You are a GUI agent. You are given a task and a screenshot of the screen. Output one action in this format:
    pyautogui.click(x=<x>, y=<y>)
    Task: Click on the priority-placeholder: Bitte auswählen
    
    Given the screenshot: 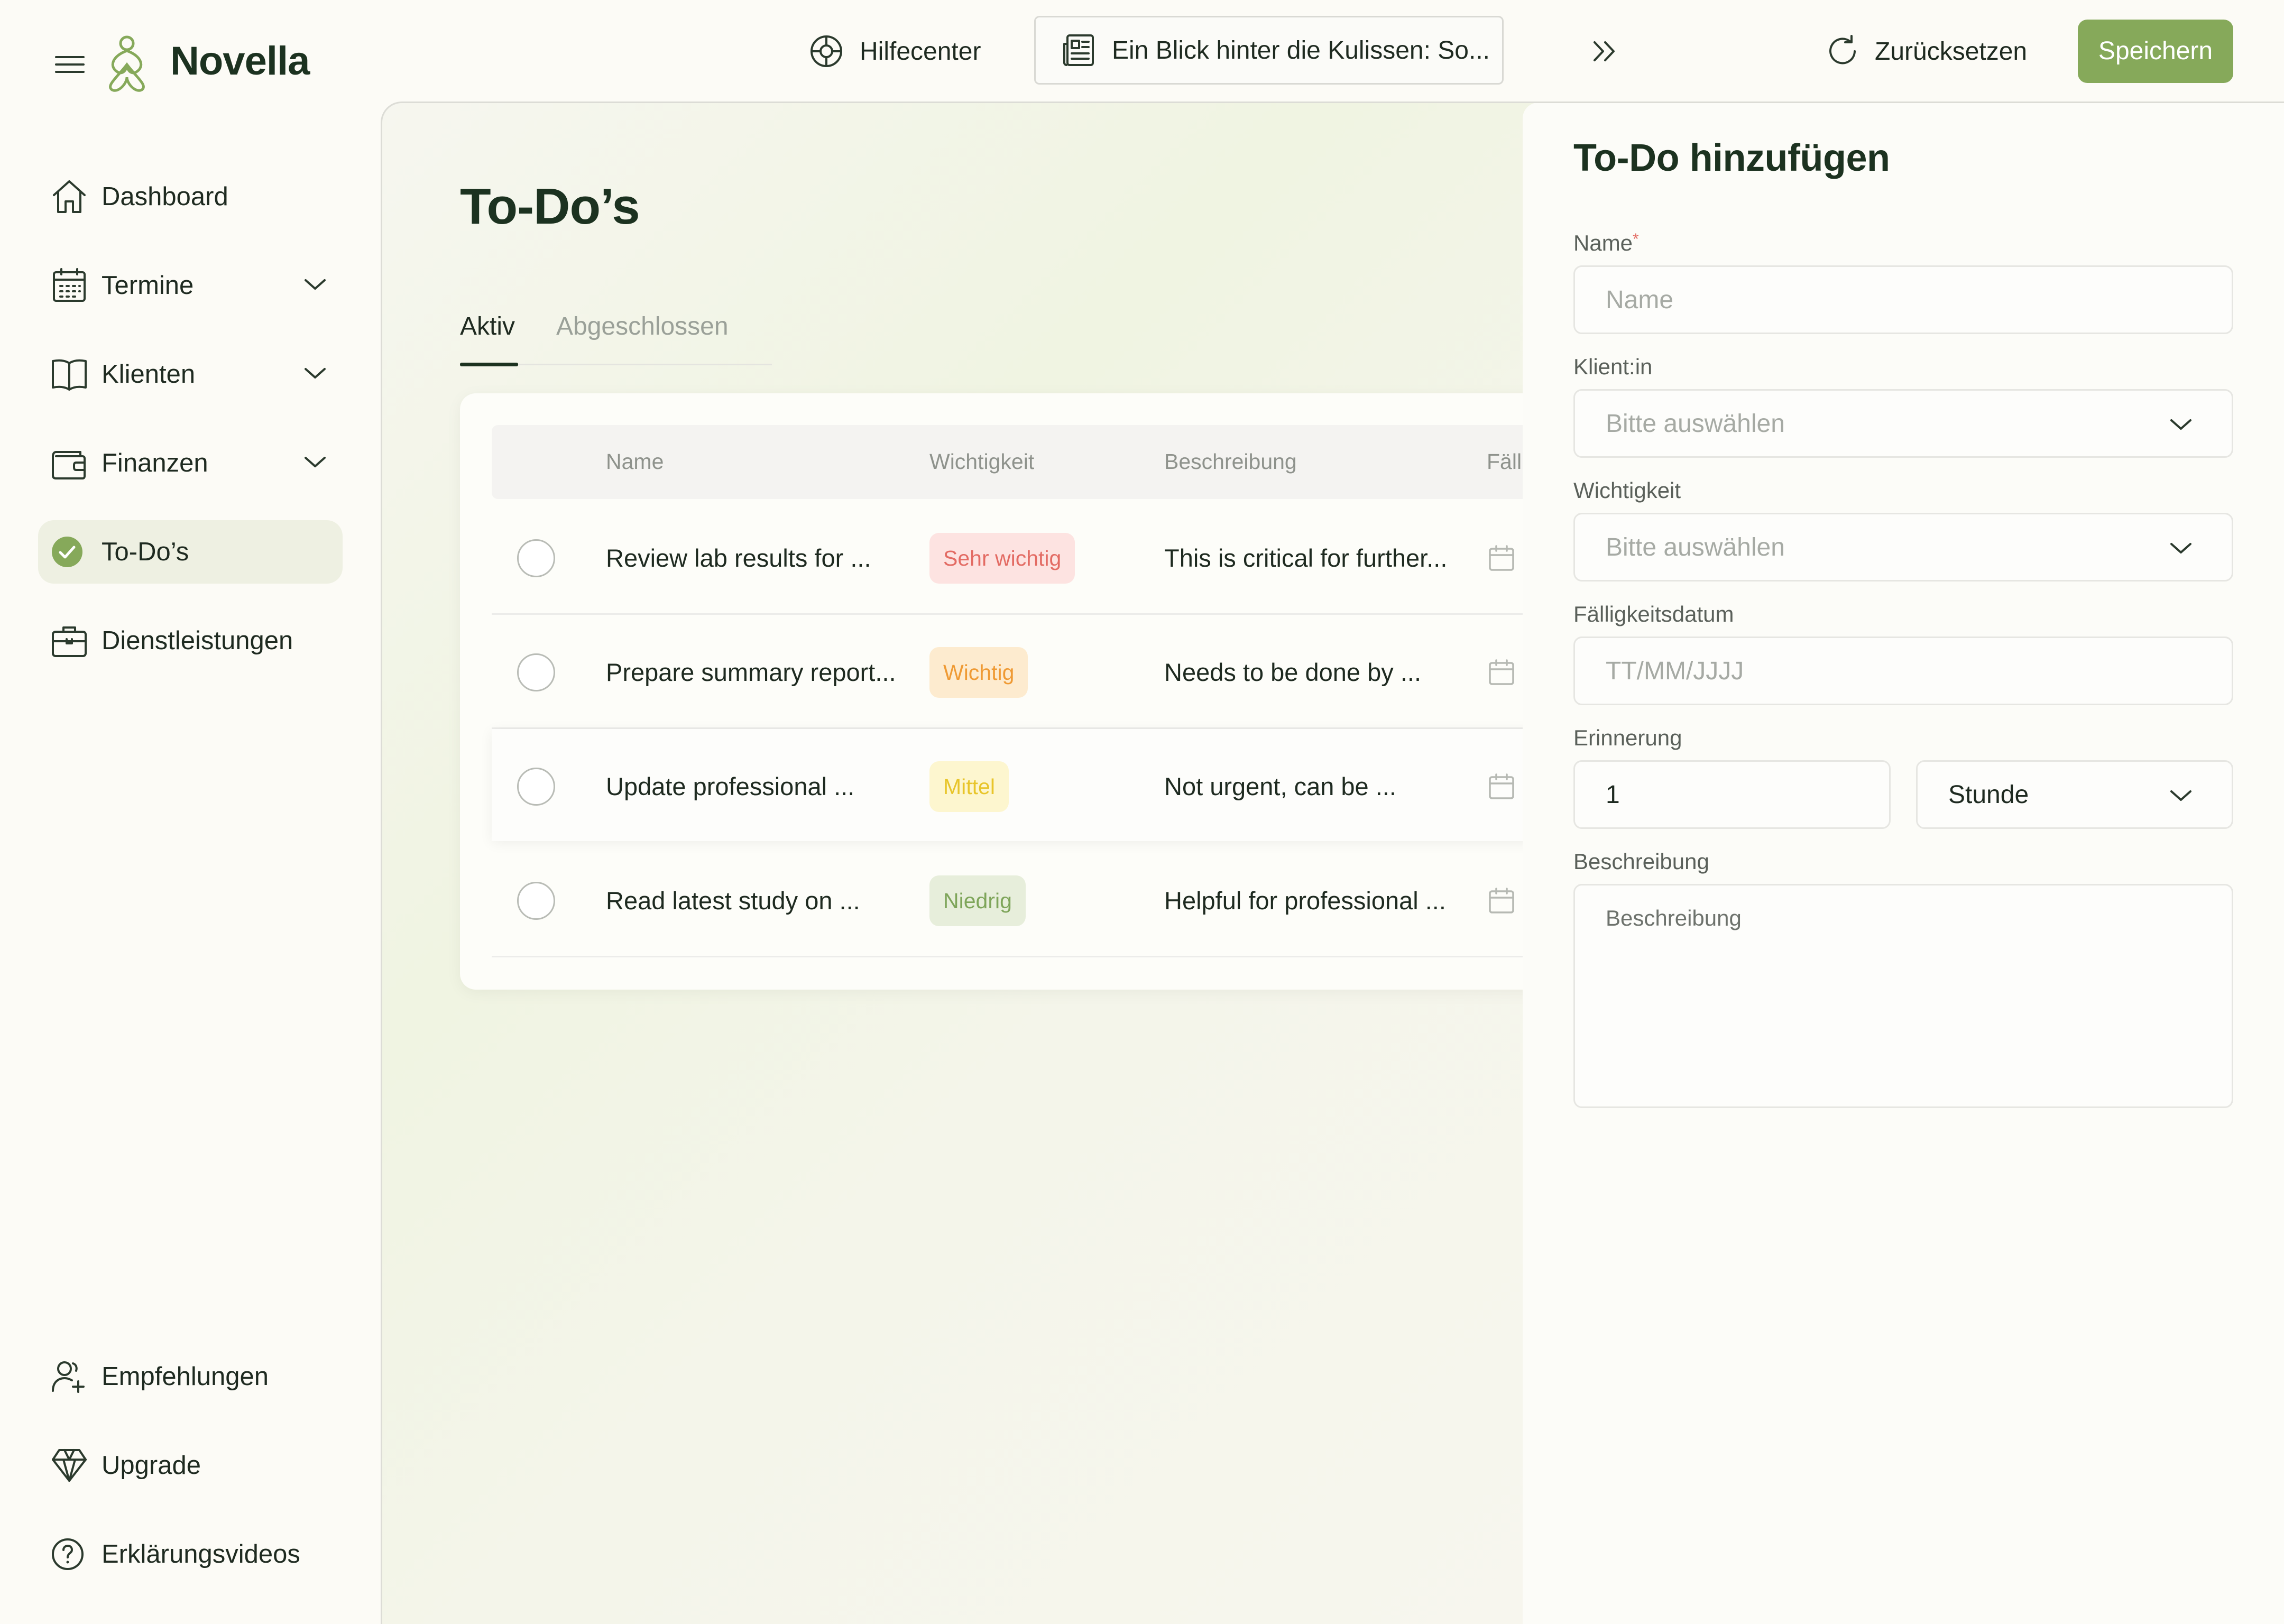 What is the action you would take?
    pyautogui.click(x=1695, y=547)
    